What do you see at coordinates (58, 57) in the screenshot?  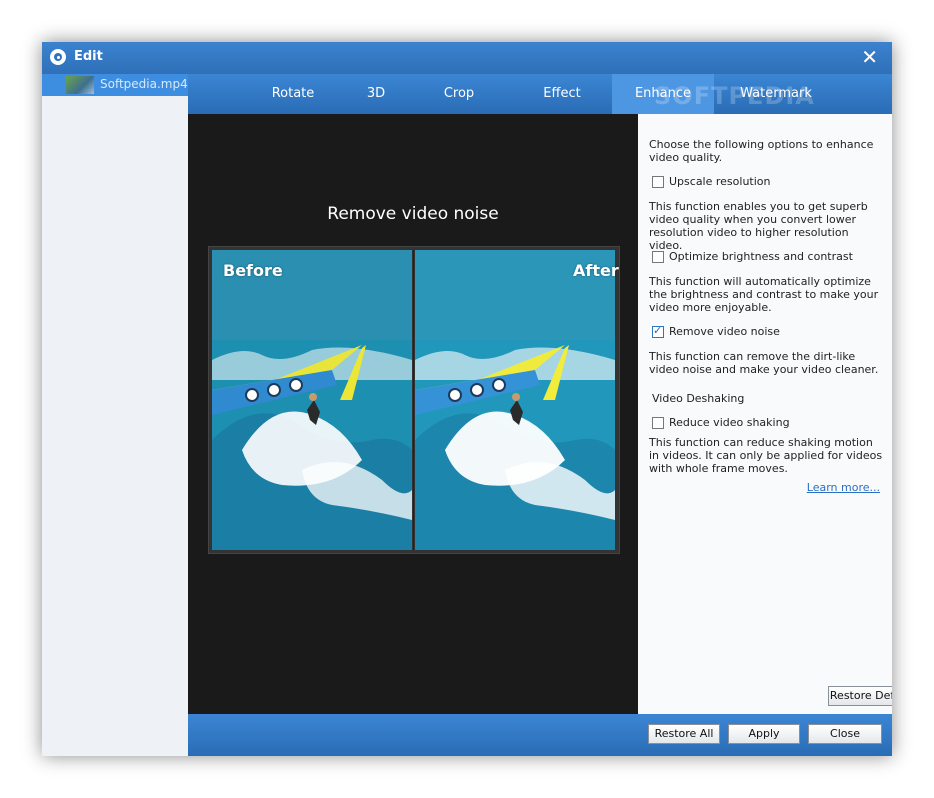 I see `app-logo-icon` at bounding box center [58, 57].